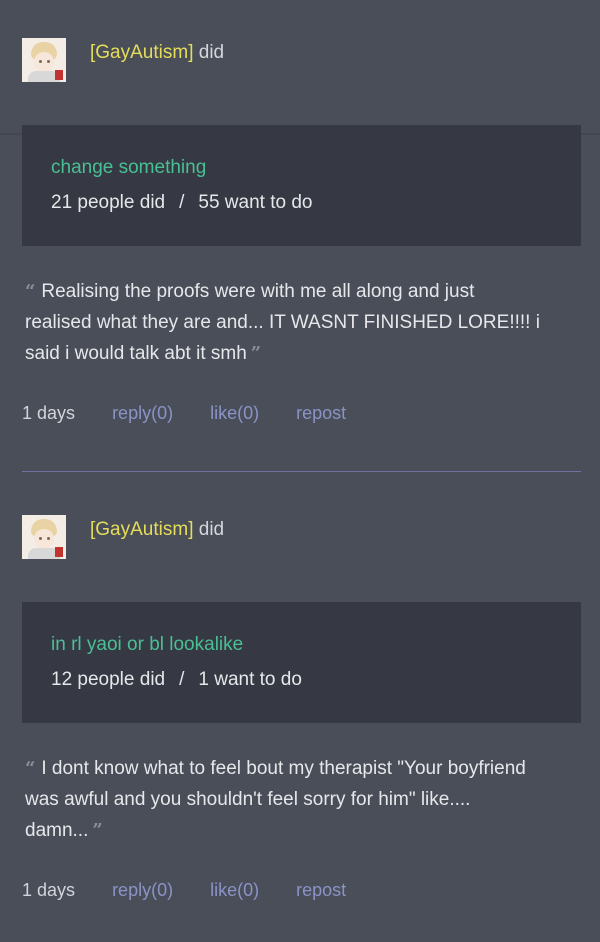 The height and width of the screenshot is (942, 600). I want to click on people-did-count: 12 people did, so click(108, 679).